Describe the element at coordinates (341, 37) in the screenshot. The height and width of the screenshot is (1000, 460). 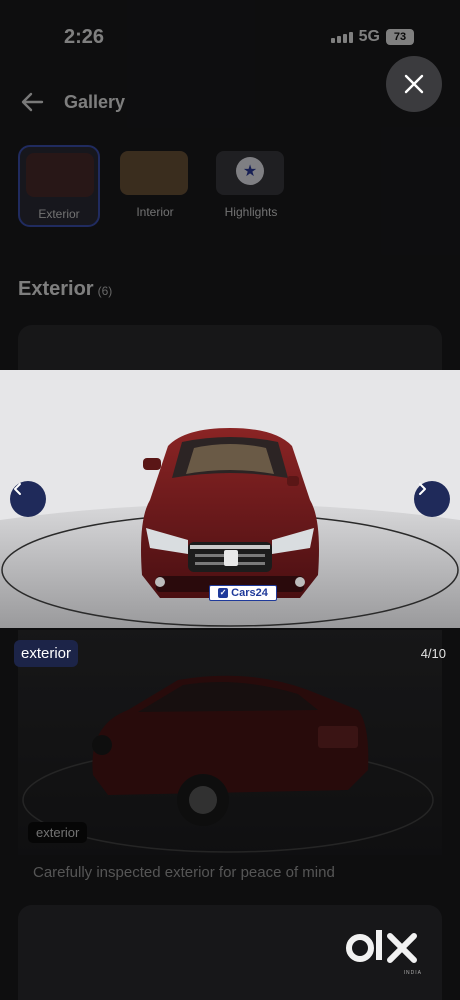
I see `signal-icon` at that location.